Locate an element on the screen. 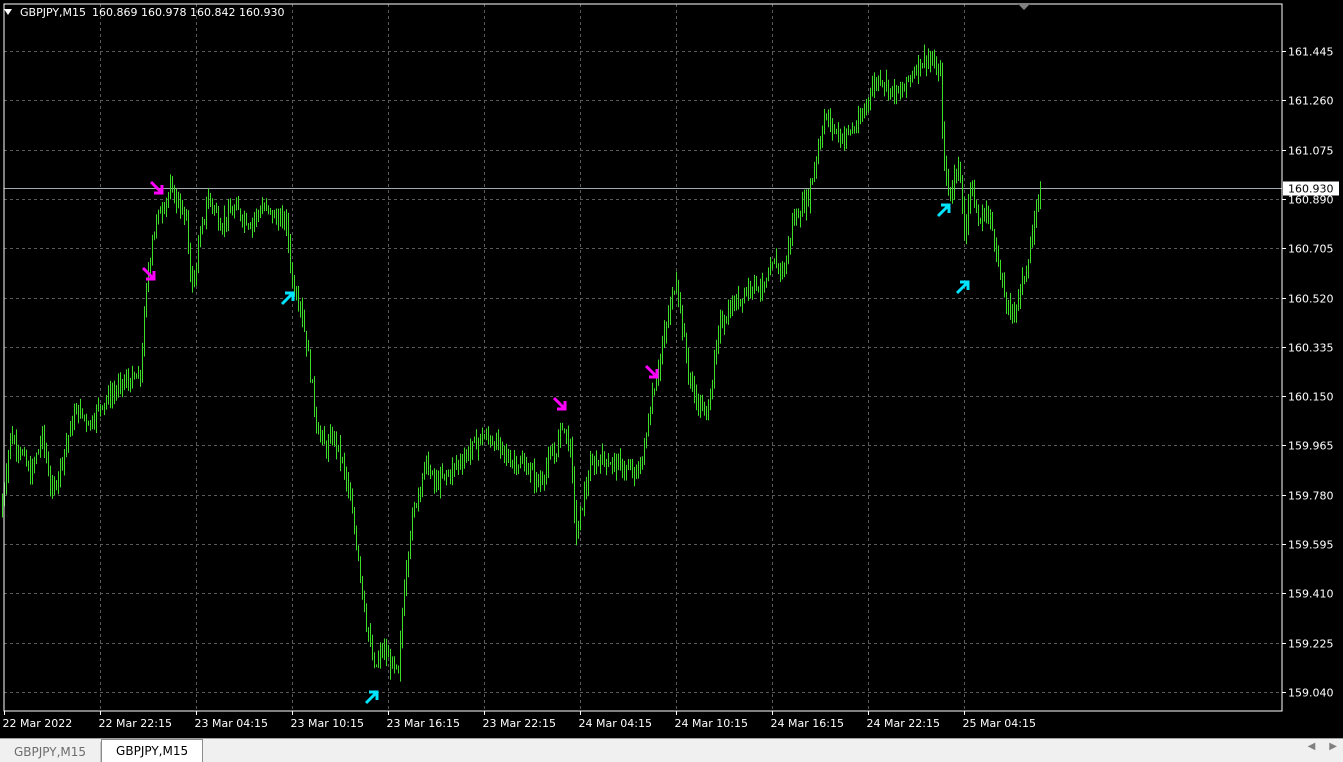 The image size is (1343, 762). ohlc-values: 160.869 160.978 160.842 160.930 is located at coordinates (188, 12).